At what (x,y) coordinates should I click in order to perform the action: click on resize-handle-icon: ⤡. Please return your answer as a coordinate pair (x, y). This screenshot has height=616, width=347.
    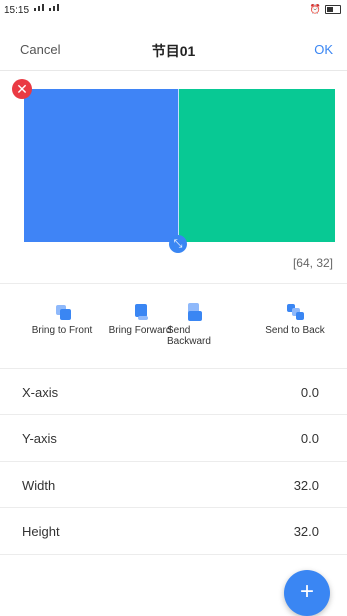
    Looking at the image, I should click on (178, 244).